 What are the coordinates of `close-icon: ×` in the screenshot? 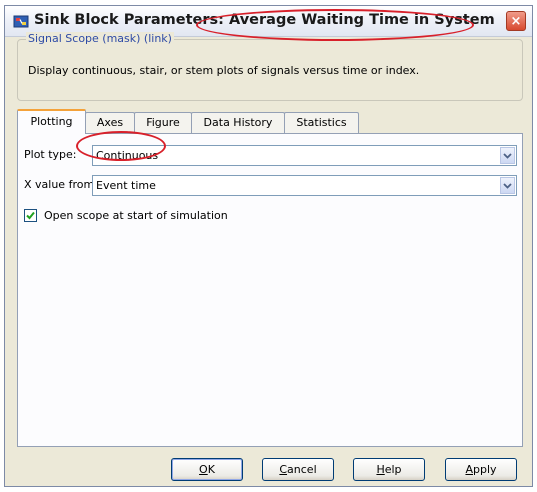 It's located at (516, 21).